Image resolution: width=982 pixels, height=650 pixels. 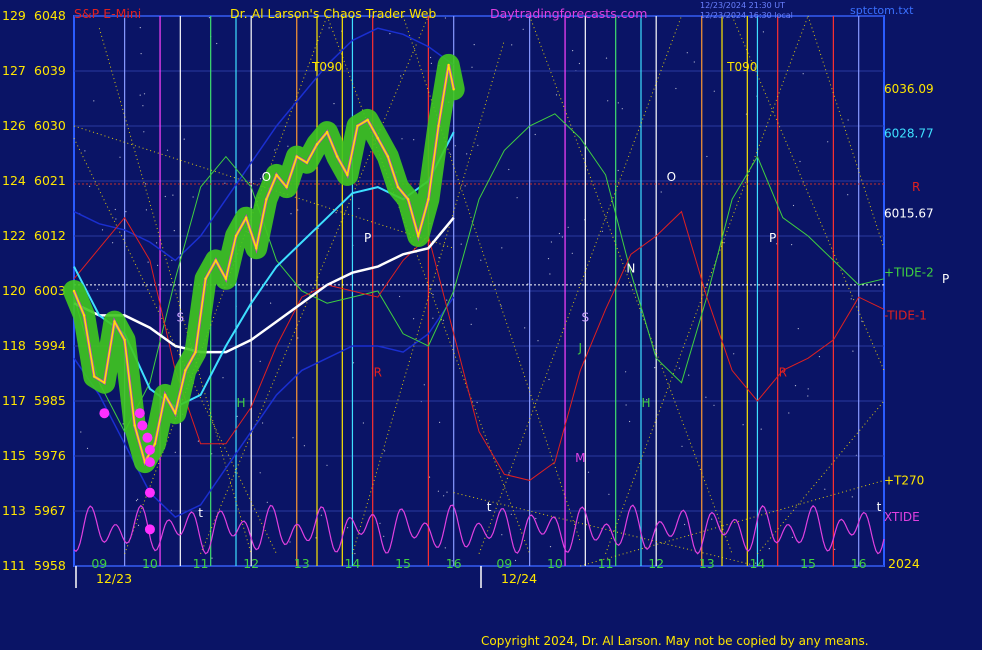 What do you see at coordinates (905, 315) in the screenshot?
I see `right-label: -TIDE-1` at bounding box center [905, 315].